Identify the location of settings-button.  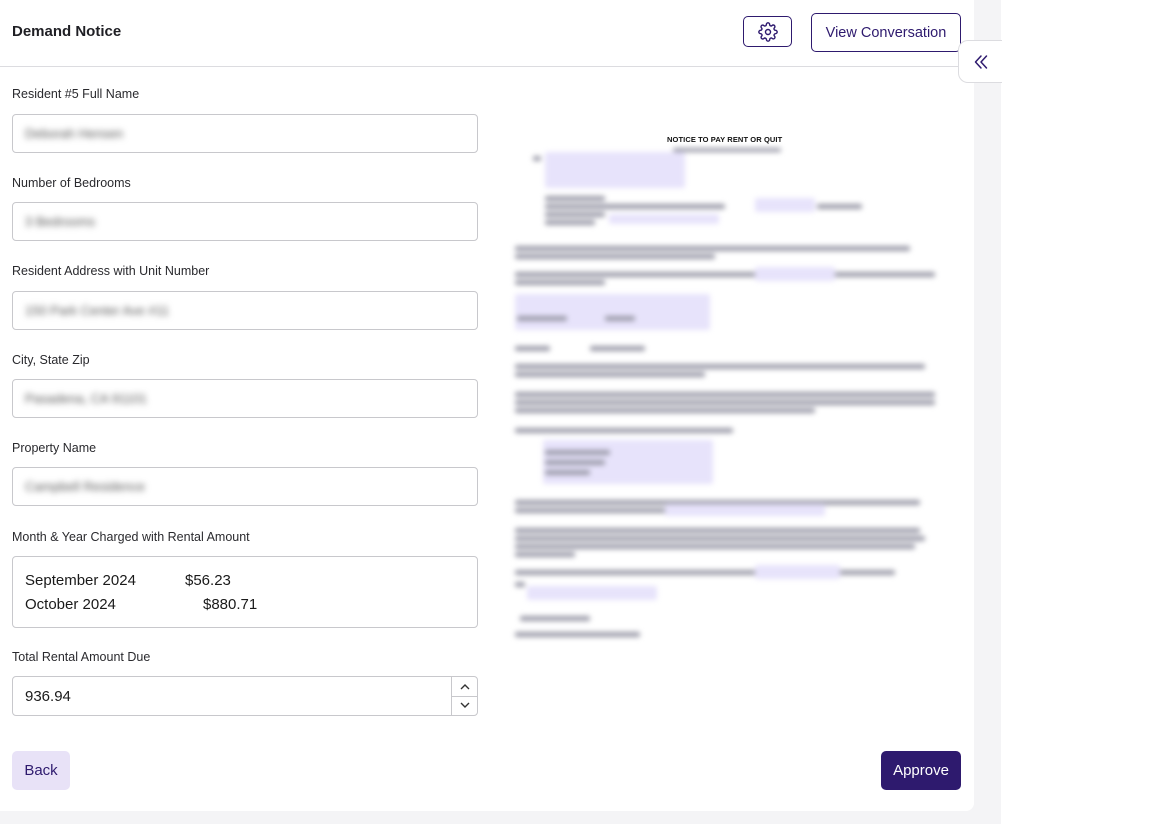
(767, 31).